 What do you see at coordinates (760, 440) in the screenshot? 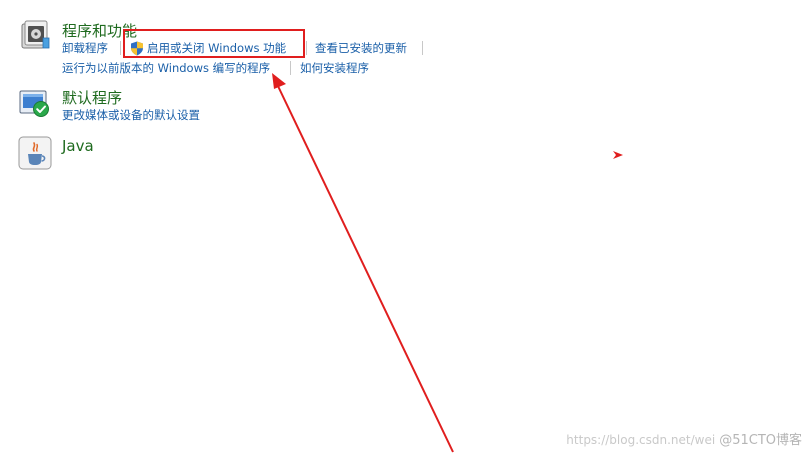
I see `watermark-brand: @51CTO博客` at bounding box center [760, 440].